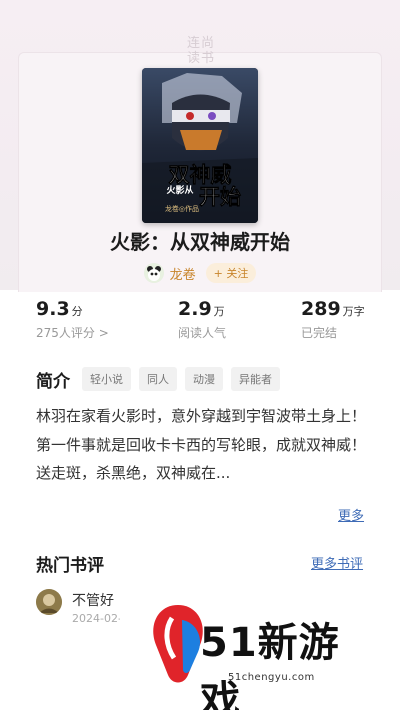 The width and height of the screenshot is (400, 710). Describe the element at coordinates (351, 514) in the screenshot. I see `intro-more-link: 更多` at that location.